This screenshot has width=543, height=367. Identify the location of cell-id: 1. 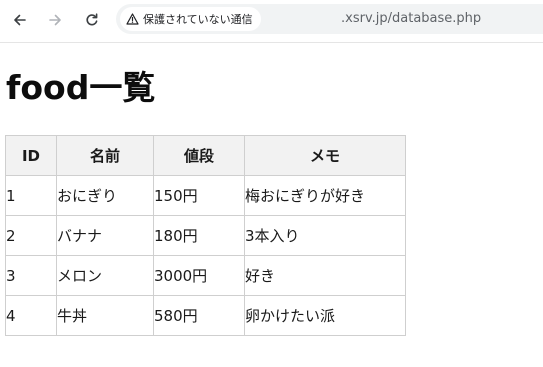
(31, 195).